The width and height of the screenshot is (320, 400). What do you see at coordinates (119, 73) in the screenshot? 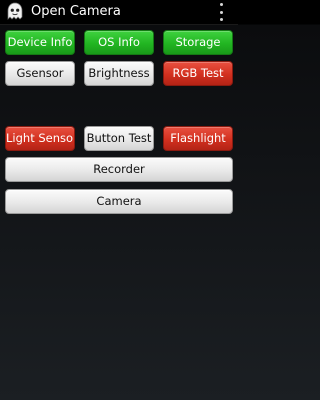
I see `brightness-button: Brightness` at bounding box center [119, 73].